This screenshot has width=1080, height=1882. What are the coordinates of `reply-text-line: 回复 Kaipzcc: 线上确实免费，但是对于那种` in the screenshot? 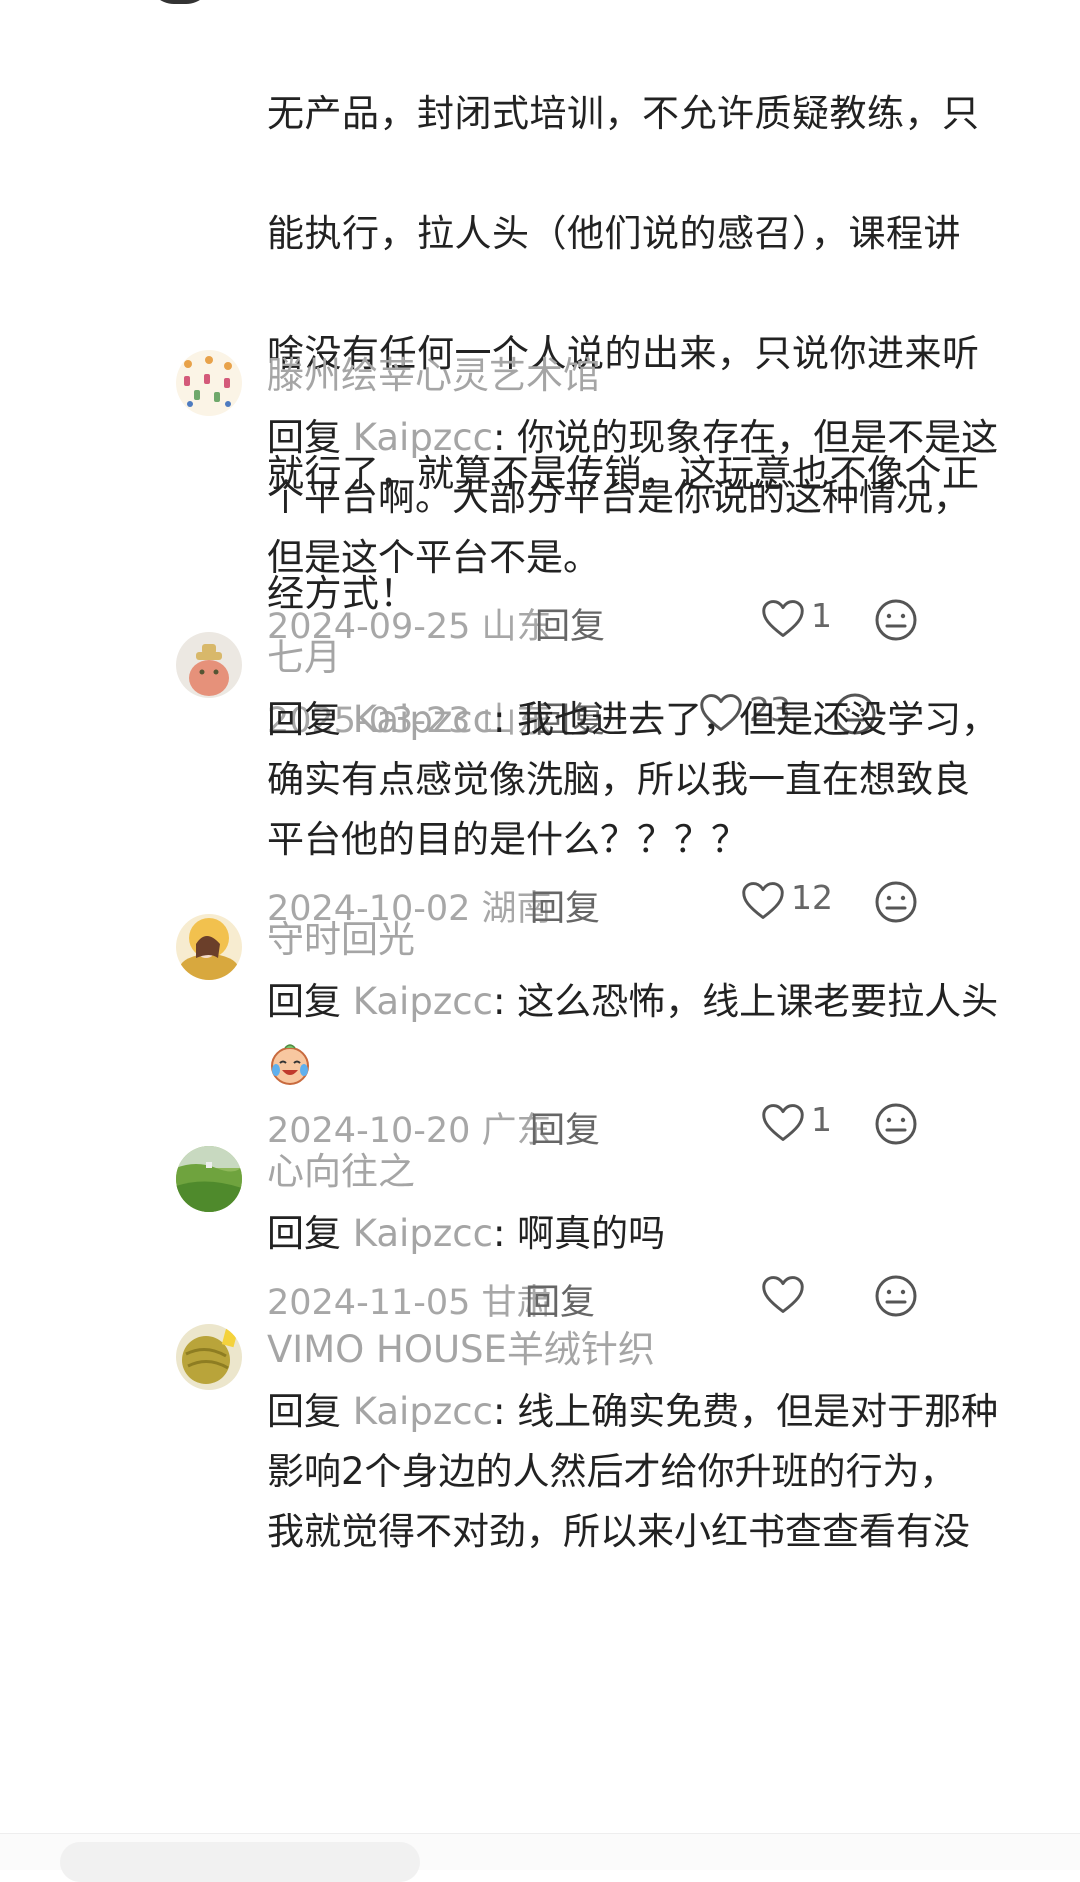 It's located at (647, 1412).